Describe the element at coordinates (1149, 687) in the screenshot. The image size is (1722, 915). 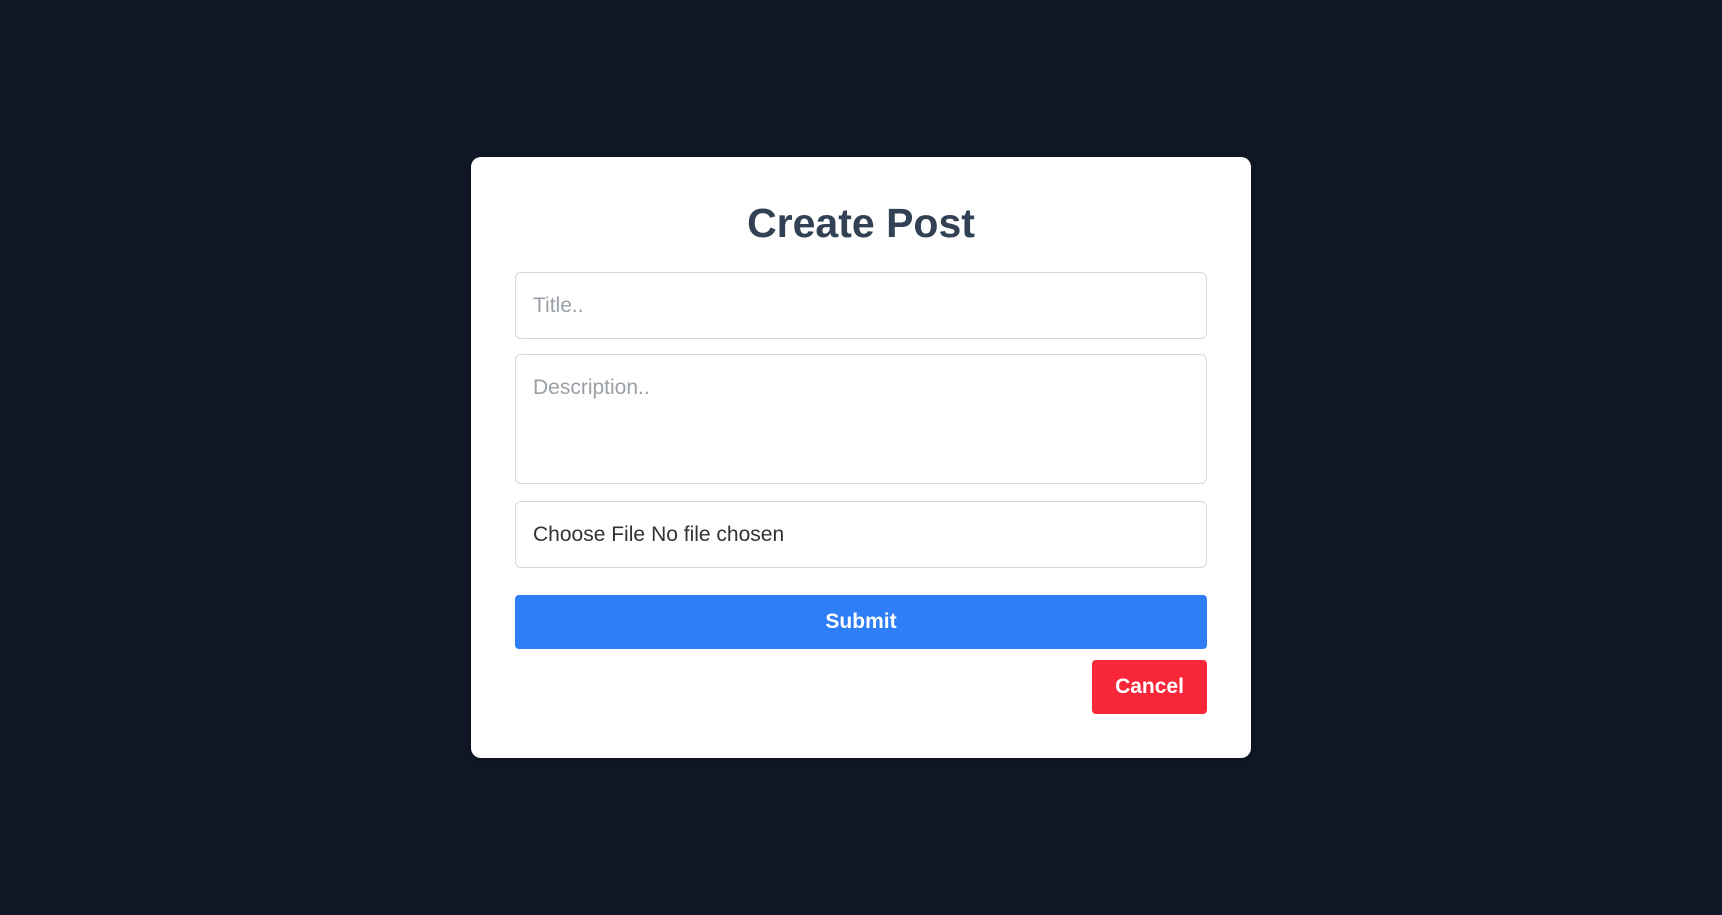
I see `cancel-button: Cancel` at that location.